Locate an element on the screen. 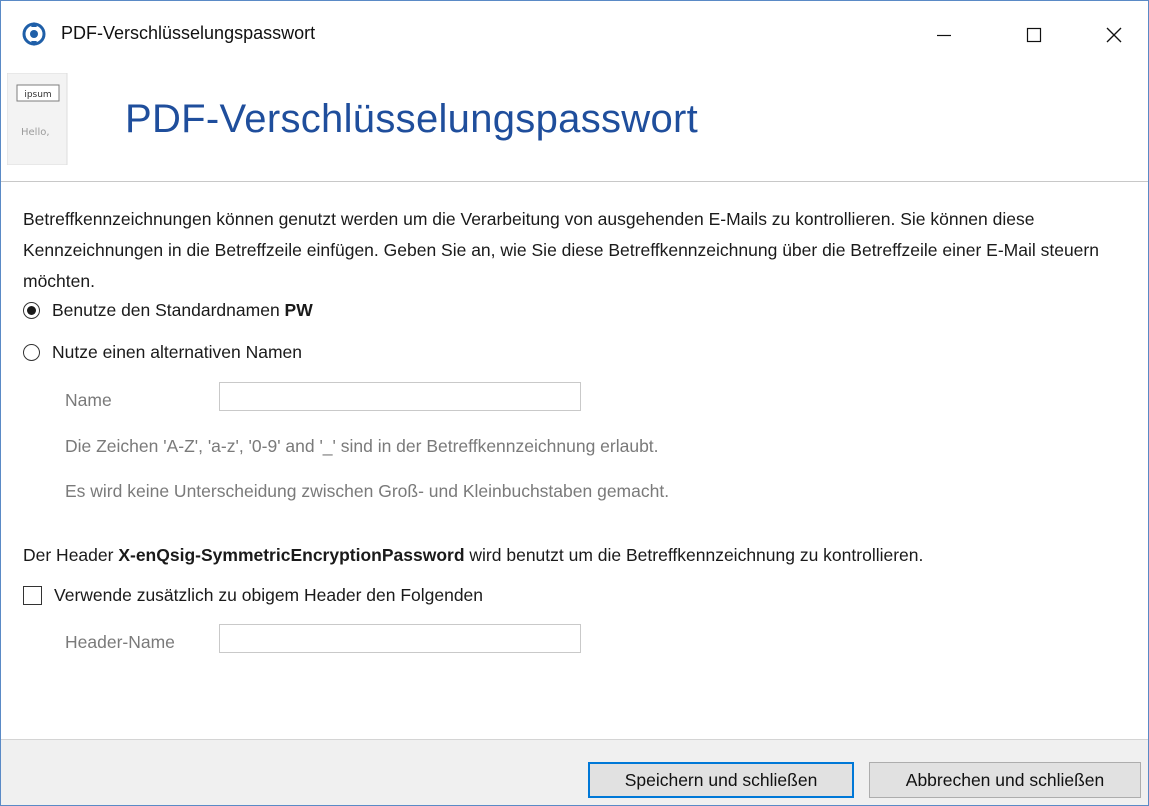 The image size is (1149, 806). checkbox-additional-box is located at coordinates (32, 595).